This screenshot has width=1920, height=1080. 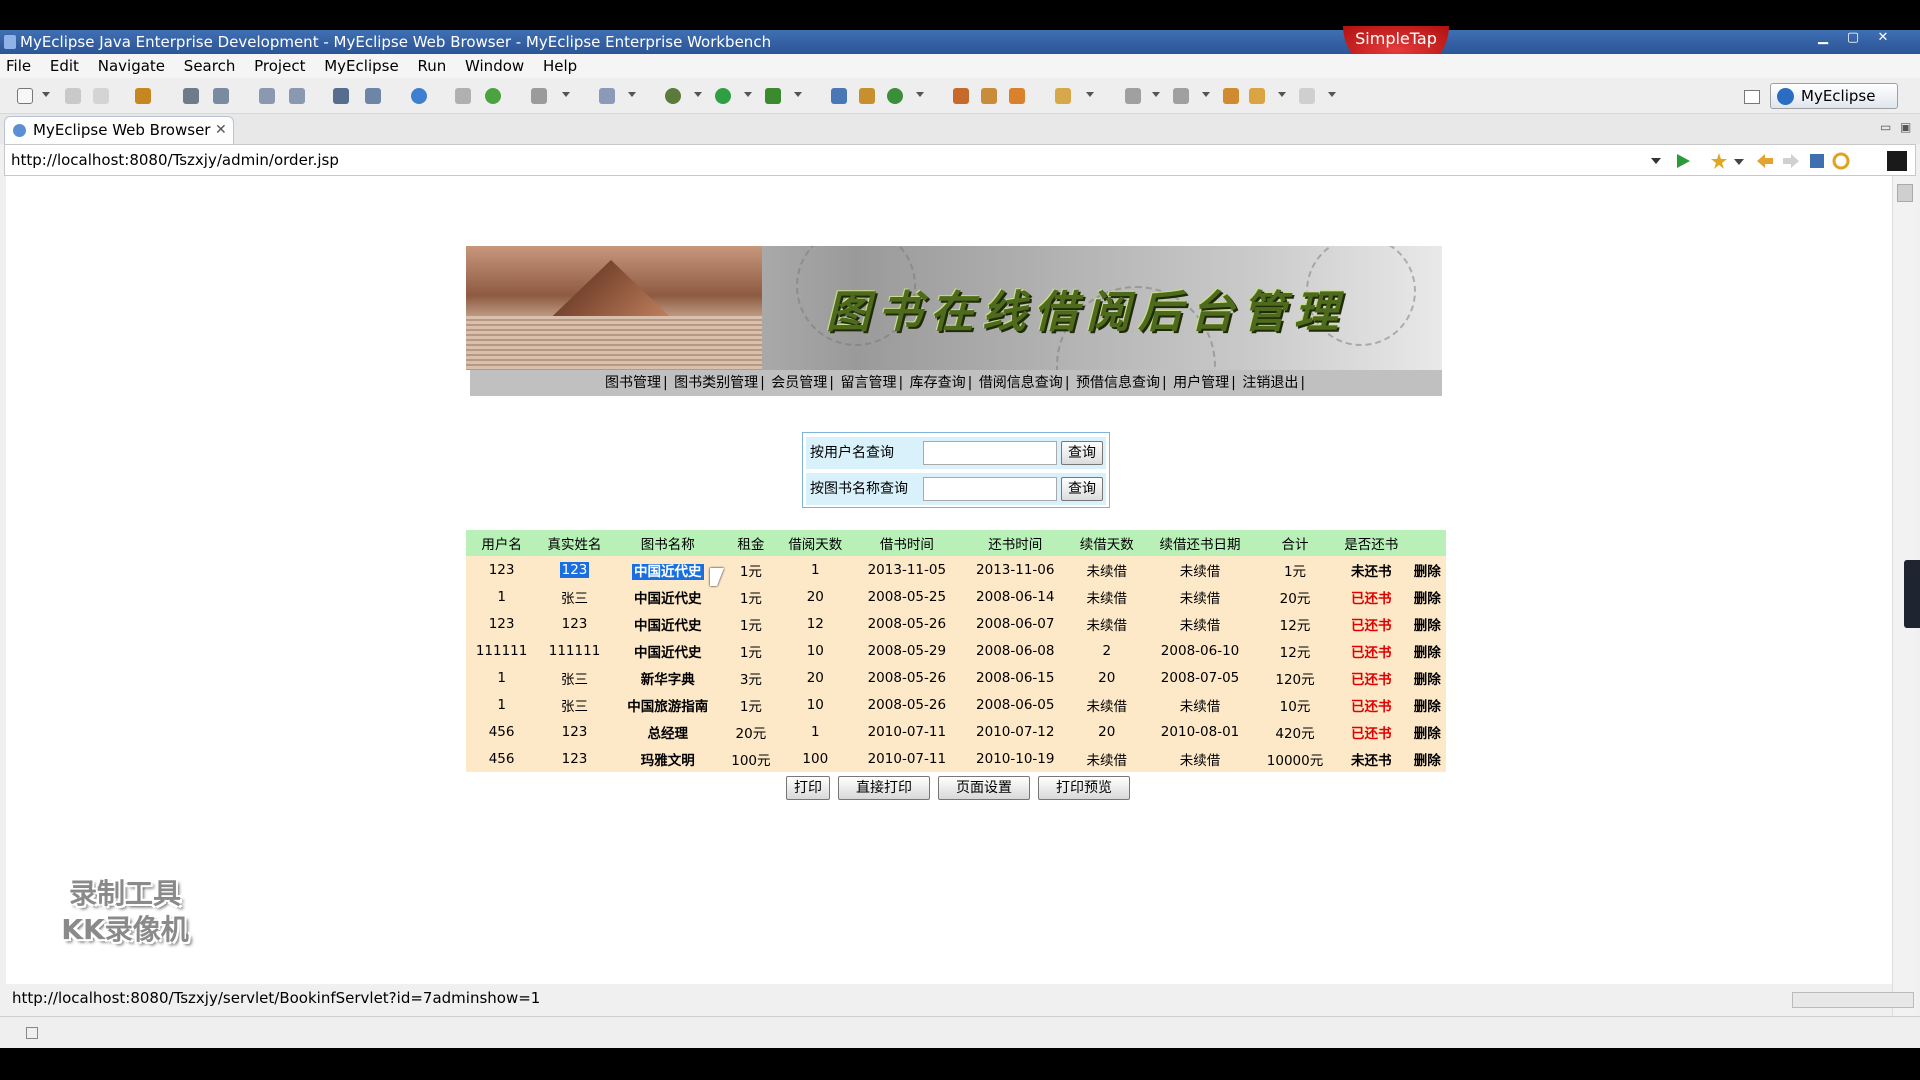 I want to click on eraser-icon, so click(x=1017, y=96).